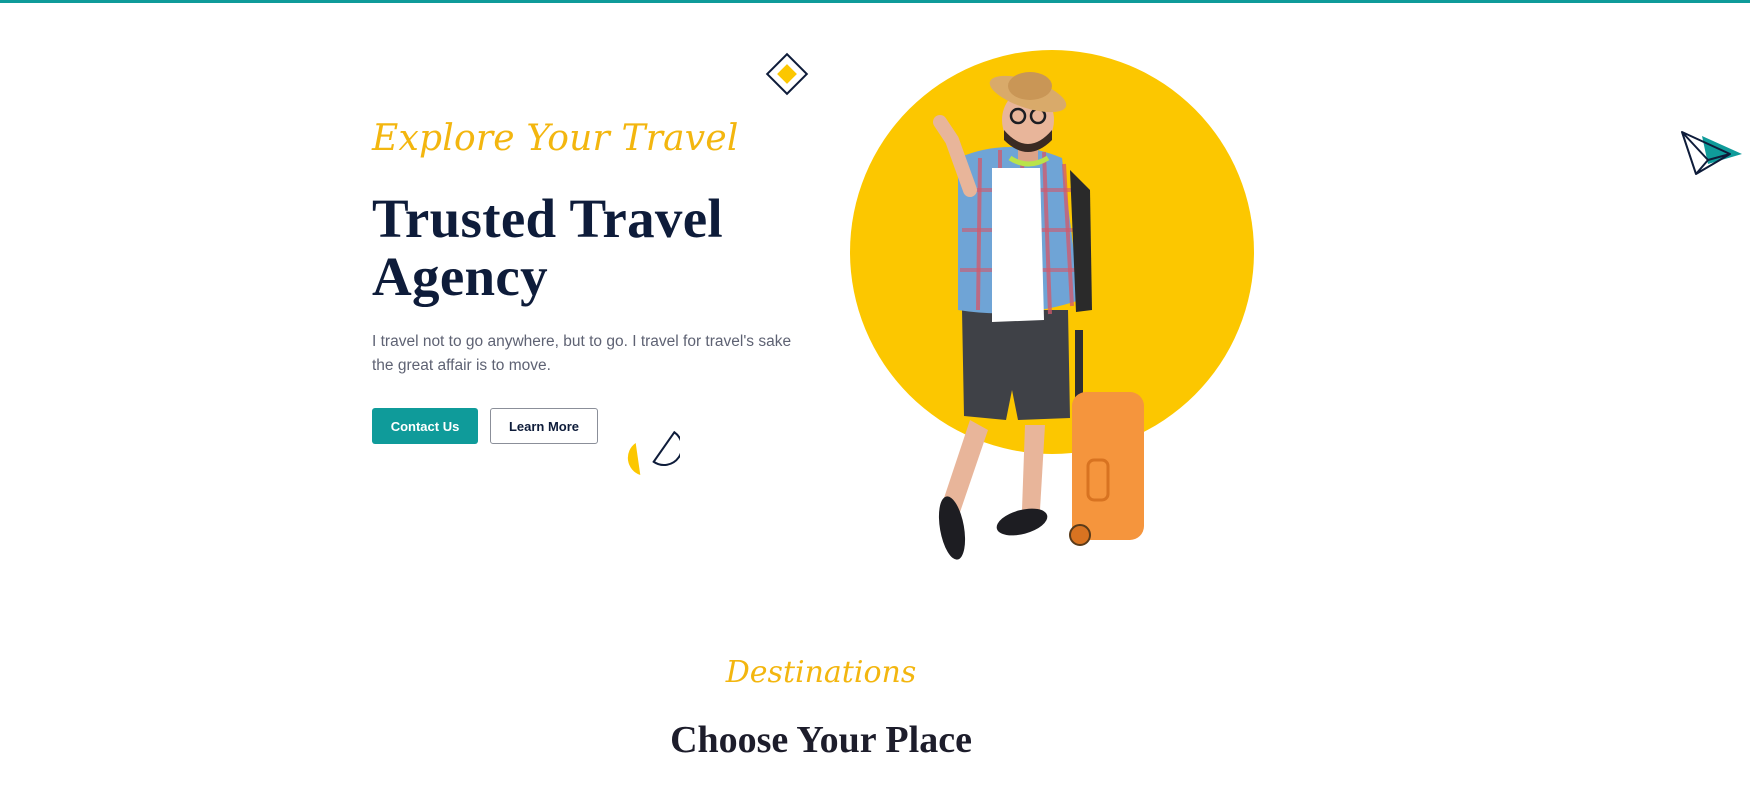 The image size is (1750, 803). I want to click on section-title: Choose Your Place, so click(821, 740).